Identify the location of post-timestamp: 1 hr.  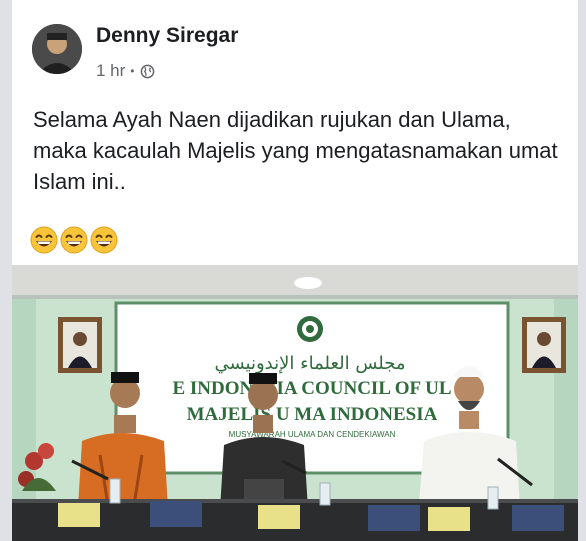
(110, 71).